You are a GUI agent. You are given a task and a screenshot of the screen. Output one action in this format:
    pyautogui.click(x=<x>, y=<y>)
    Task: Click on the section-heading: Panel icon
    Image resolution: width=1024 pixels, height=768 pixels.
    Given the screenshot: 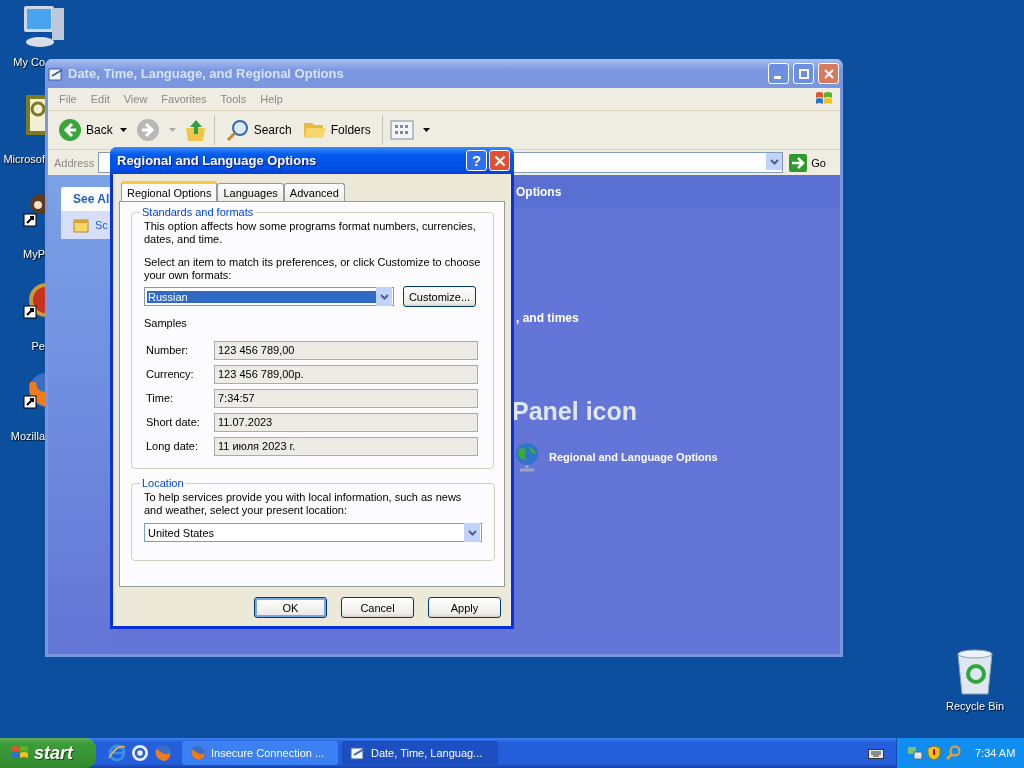 What is the action you would take?
    pyautogui.click(x=575, y=411)
    